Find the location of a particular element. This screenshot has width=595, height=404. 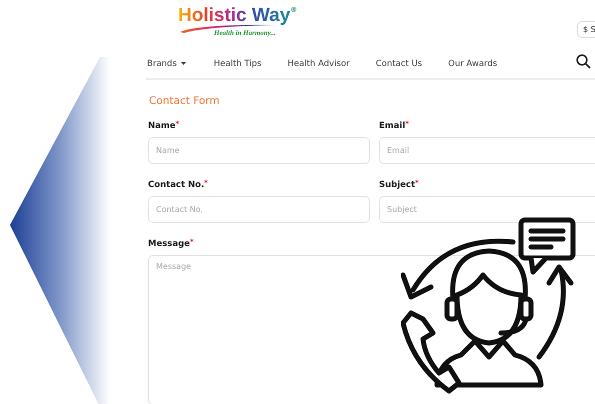

search-icon is located at coordinates (583, 61).